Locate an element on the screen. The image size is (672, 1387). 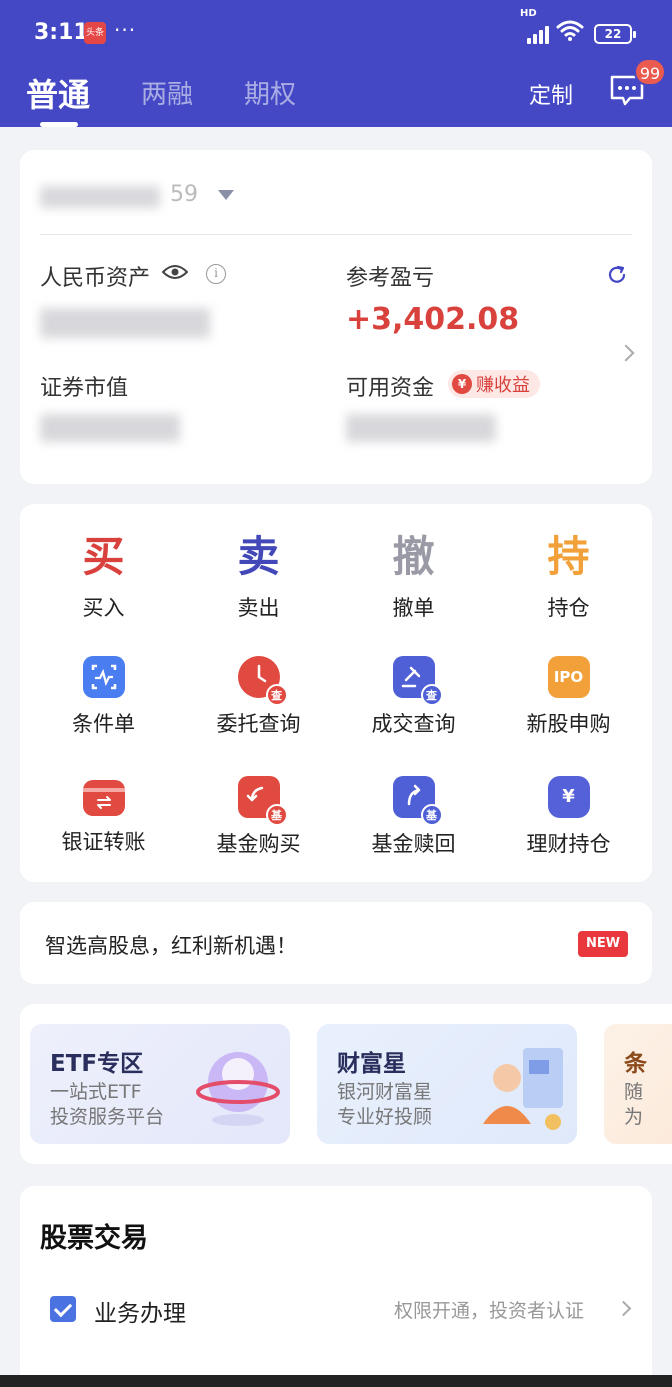
partial-feature-title: 条 is located at coordinates (635, 1064).